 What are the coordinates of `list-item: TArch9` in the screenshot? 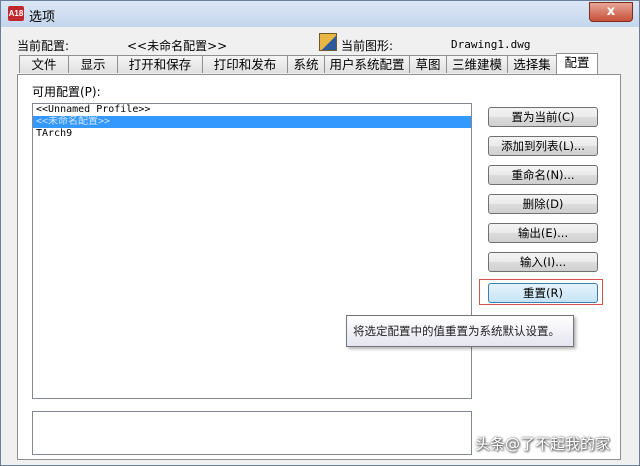 It's located at (252, 134).